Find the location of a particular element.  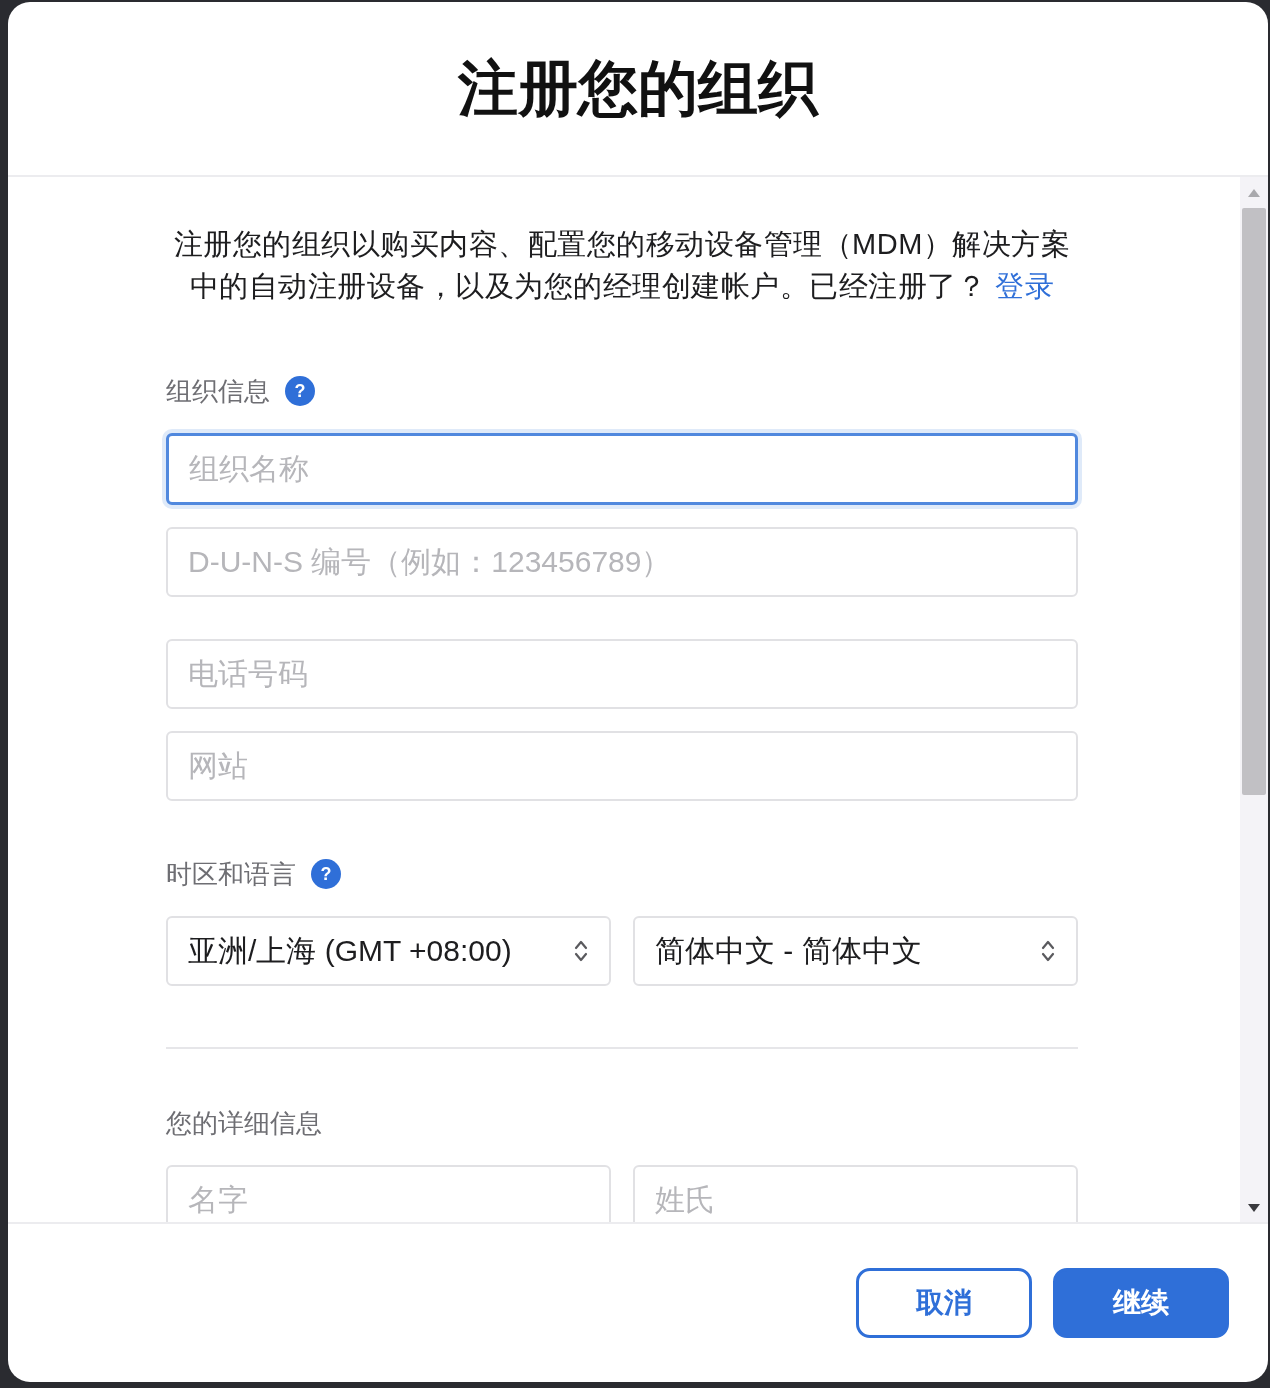

cancel-button: 取消 is located at coordinates (944, 1303).